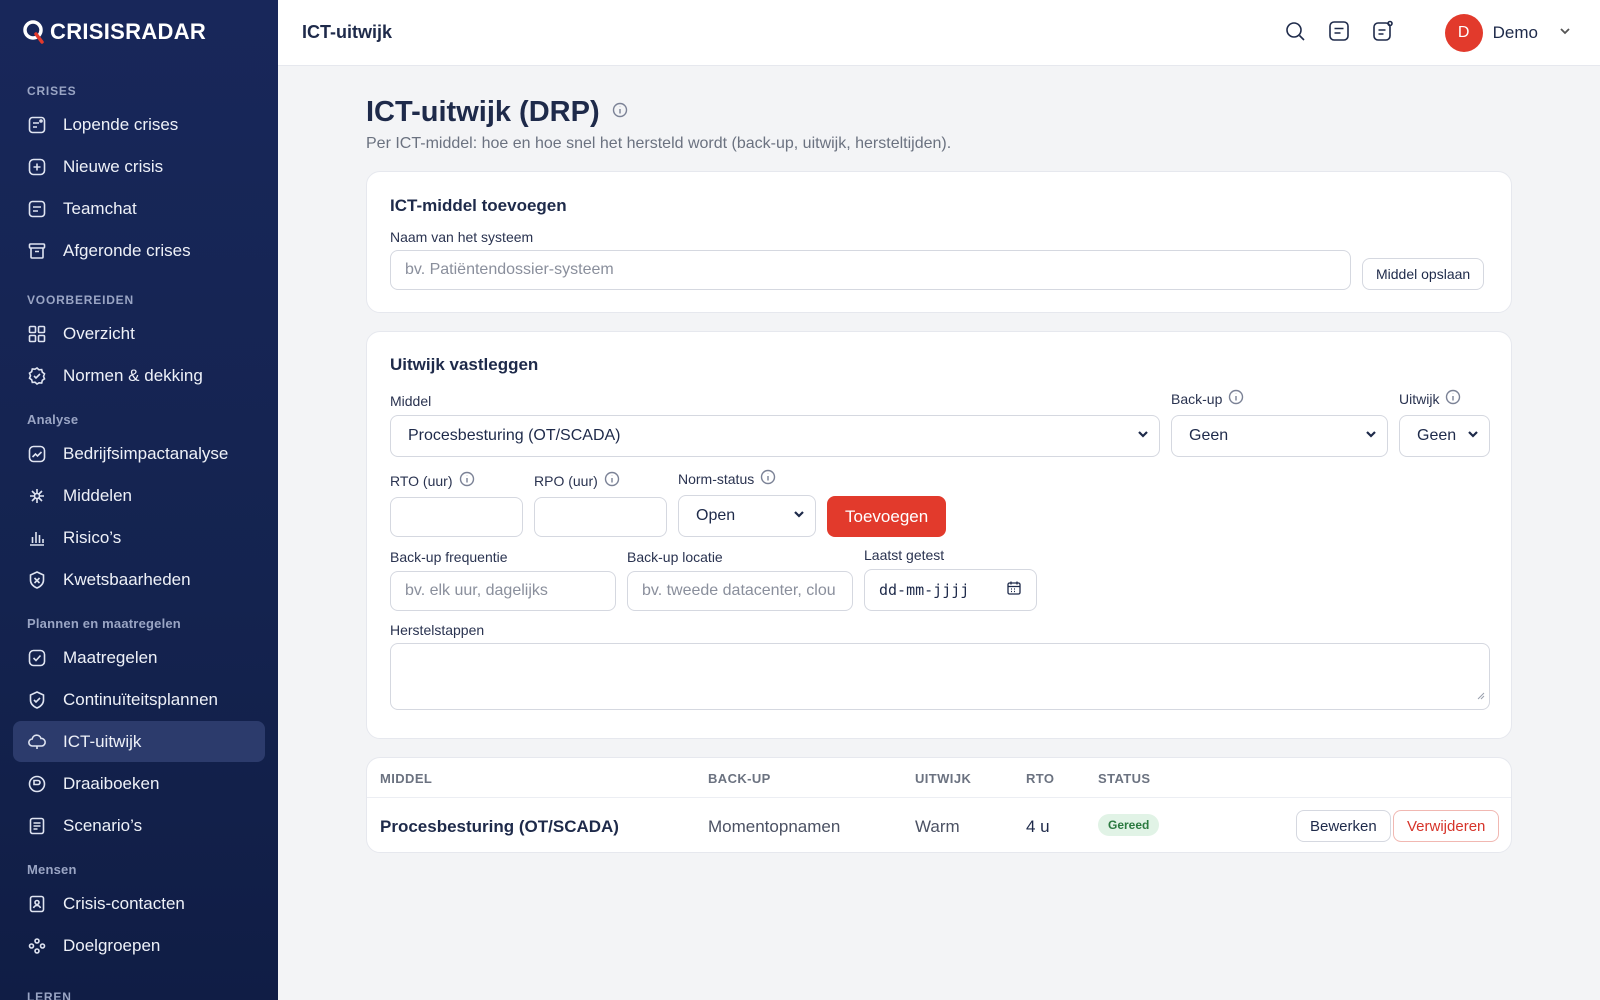 This screenshot has height=1000, width=1600. I want to click on sidebar-item-risicos: Risico’s, so click(139, 537).